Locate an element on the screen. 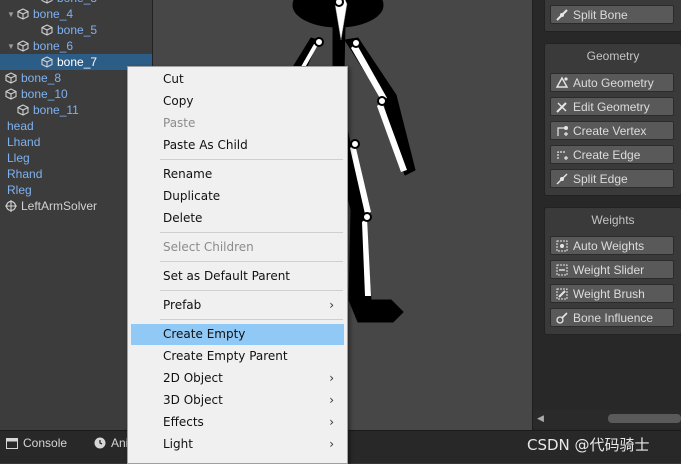  hierarchy-item-bone-4: ▼ bone_4 is located at coordinates (76, 14).